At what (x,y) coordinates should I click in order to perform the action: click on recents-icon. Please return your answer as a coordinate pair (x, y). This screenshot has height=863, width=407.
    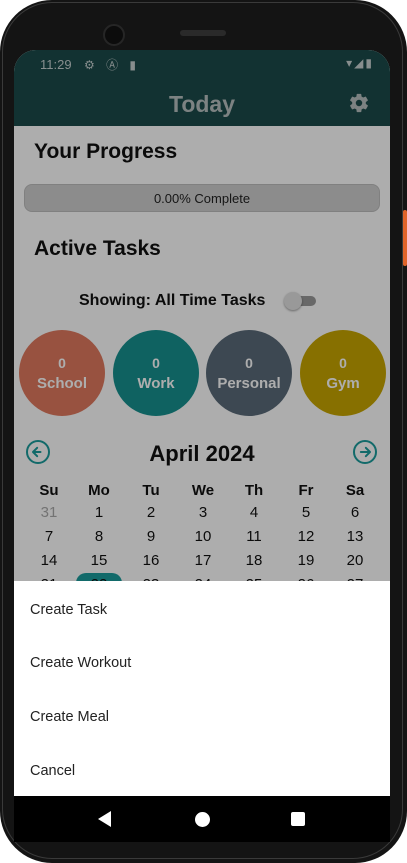
    Looking at the image, I should click on (298, 819).